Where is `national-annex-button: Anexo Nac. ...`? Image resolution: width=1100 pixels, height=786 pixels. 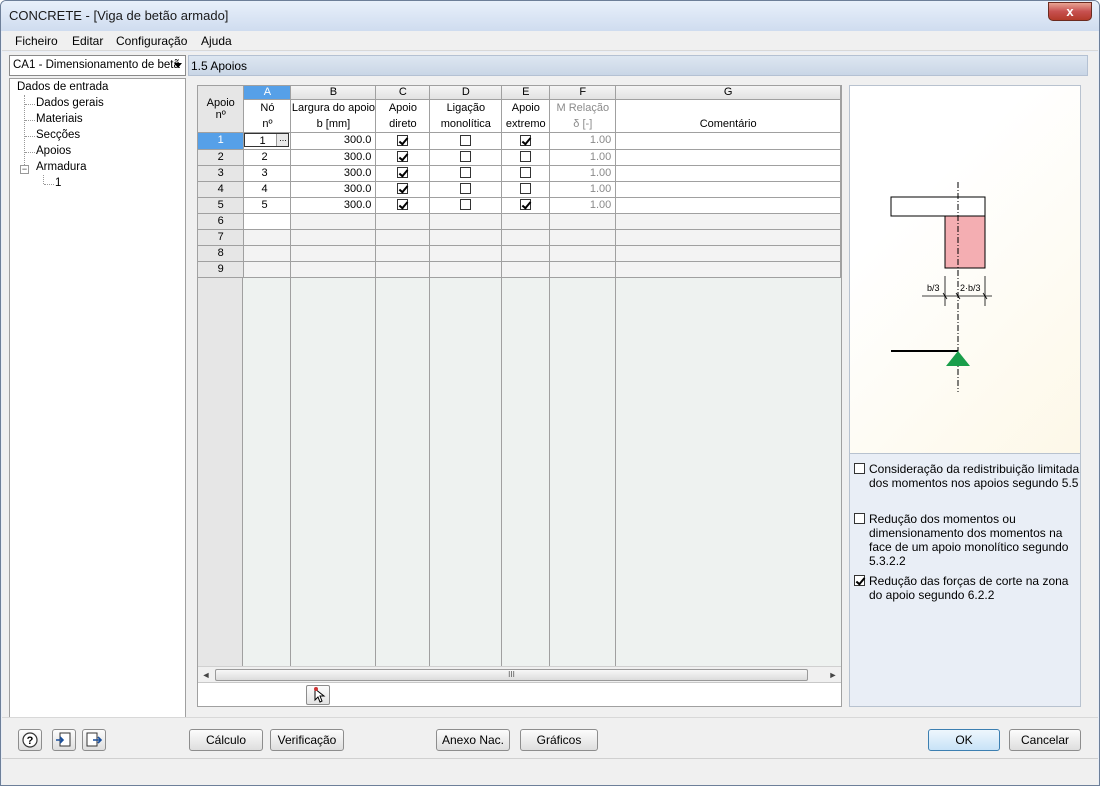 national-annex-button: Anexo Nac. ... is located at coordinates (473, 748).